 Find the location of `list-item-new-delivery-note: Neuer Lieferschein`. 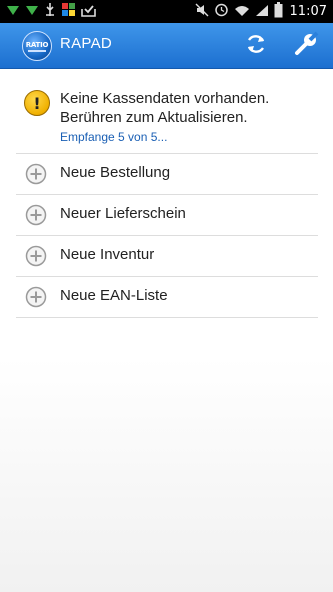

list-item-new-delivery-note: Neuer Lieferschein is located at coordinates (167, 215).